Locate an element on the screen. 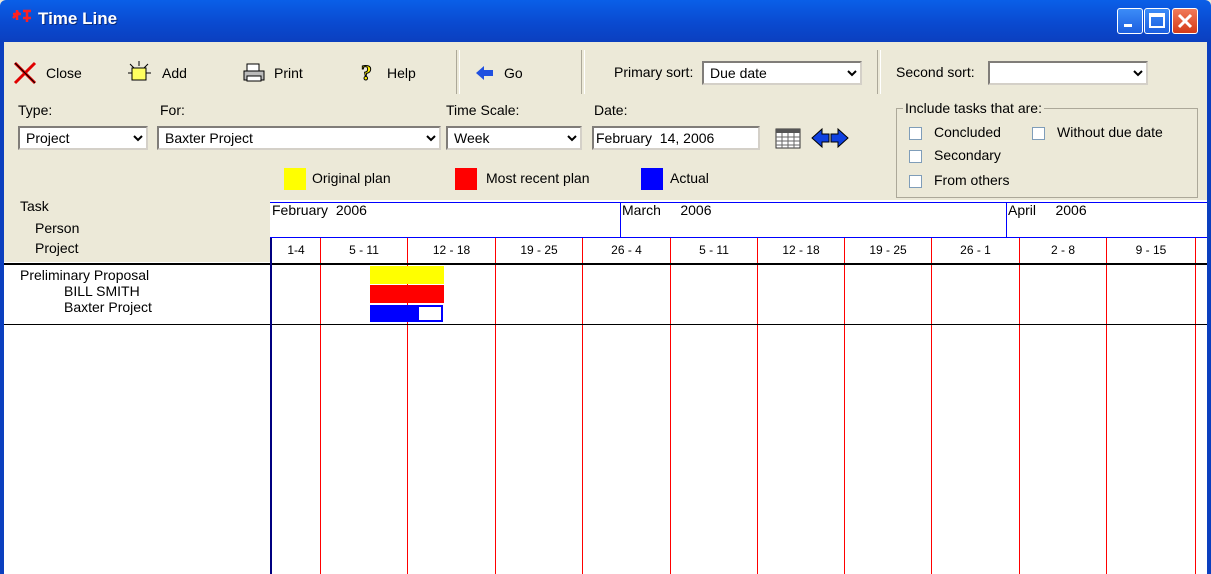 Image resolution: width=1211 pixels, height=574 pixels. without-due-date-checkbox is located at coordinates (1038, 133).